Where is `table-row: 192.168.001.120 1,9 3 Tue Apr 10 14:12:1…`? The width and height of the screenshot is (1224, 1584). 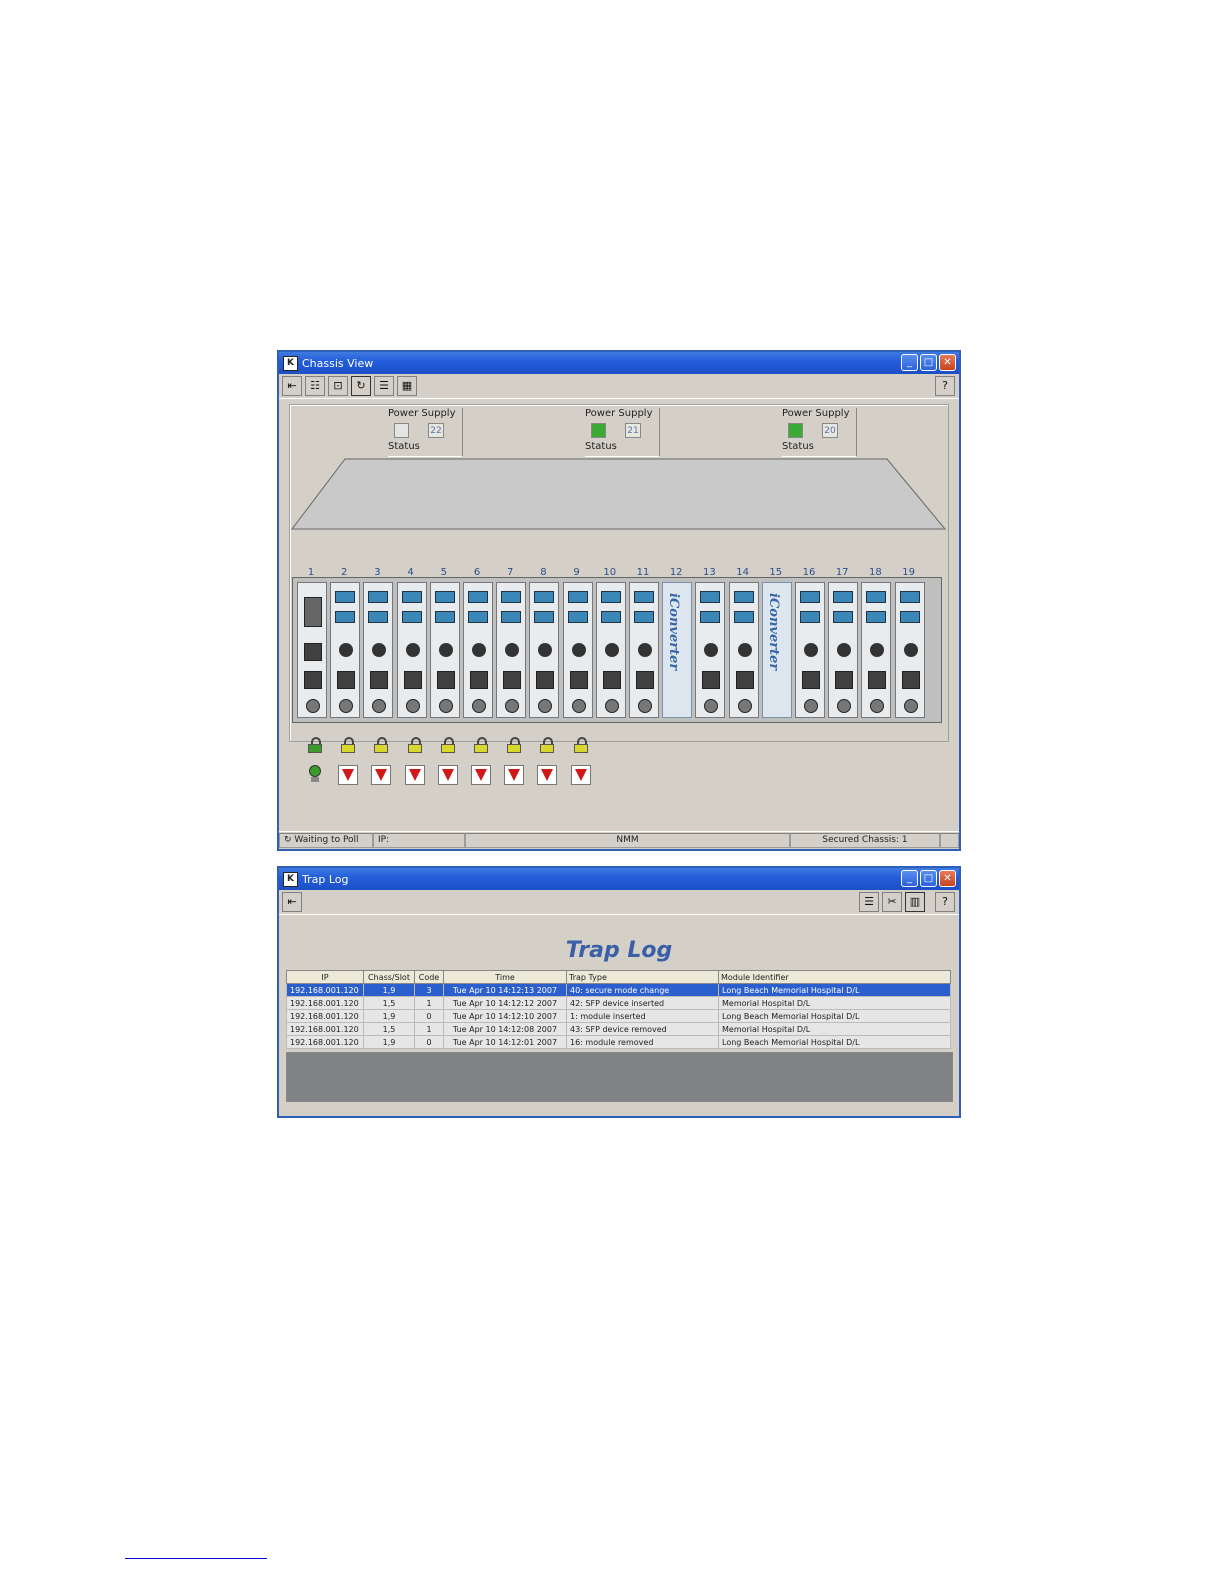 table-row: 192.168.001.120 1,9 3 Tue Apr 10 14:12:1… is located at coordinates (618, 990).